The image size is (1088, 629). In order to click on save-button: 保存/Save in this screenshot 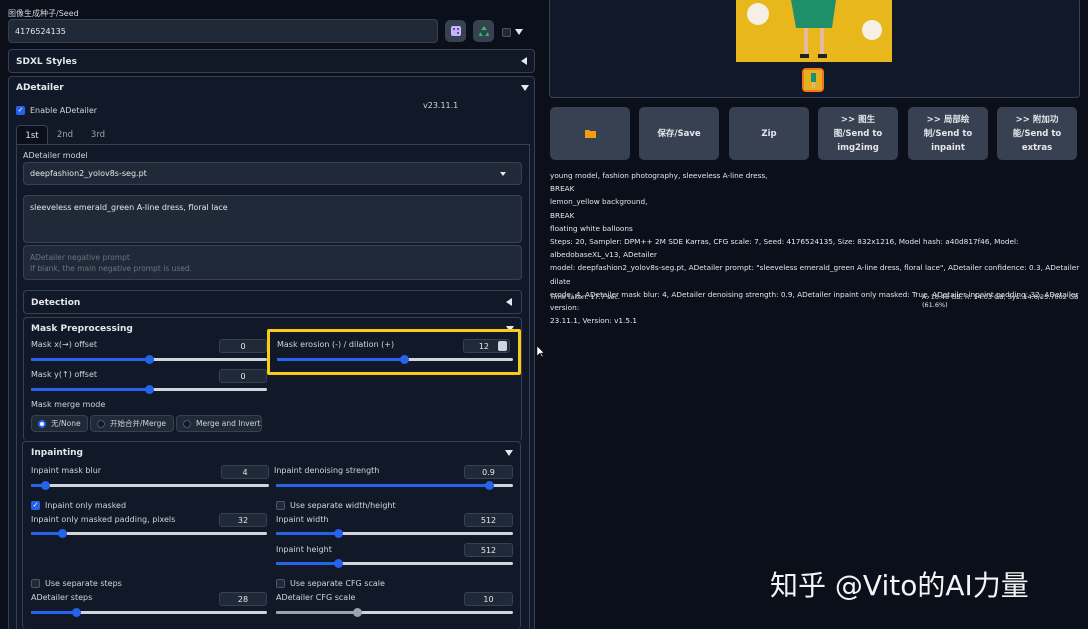, I will do `click(679, 133)`.